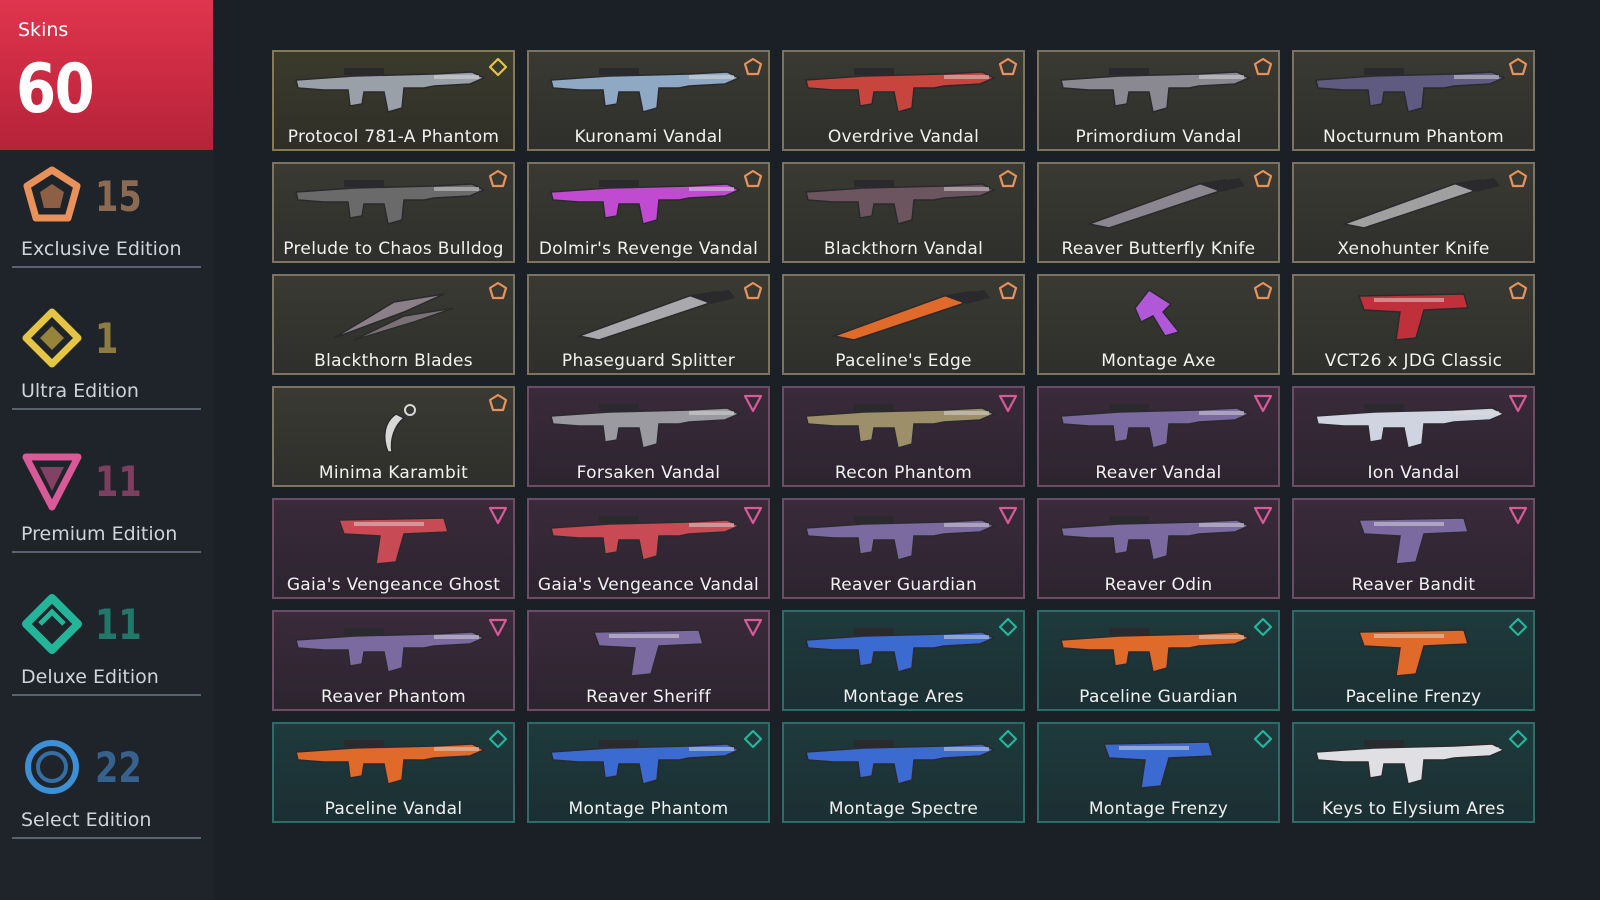 This screenshot has height=900, width=1600. Describe the element at coordinates (393, 473) in the screenshot. I see `skin-name: Minima Karambit` at that location.